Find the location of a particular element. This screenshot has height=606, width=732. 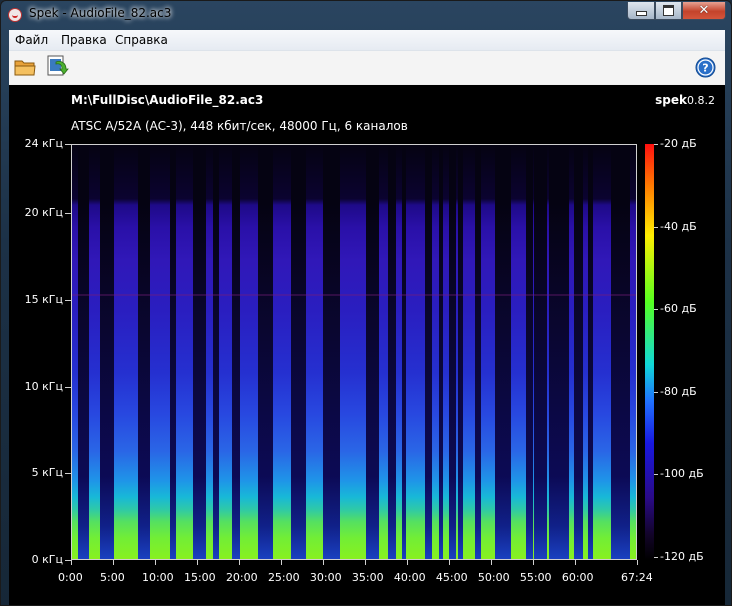

x-axis-label: 10:00 is located at coordinates (157, 577).